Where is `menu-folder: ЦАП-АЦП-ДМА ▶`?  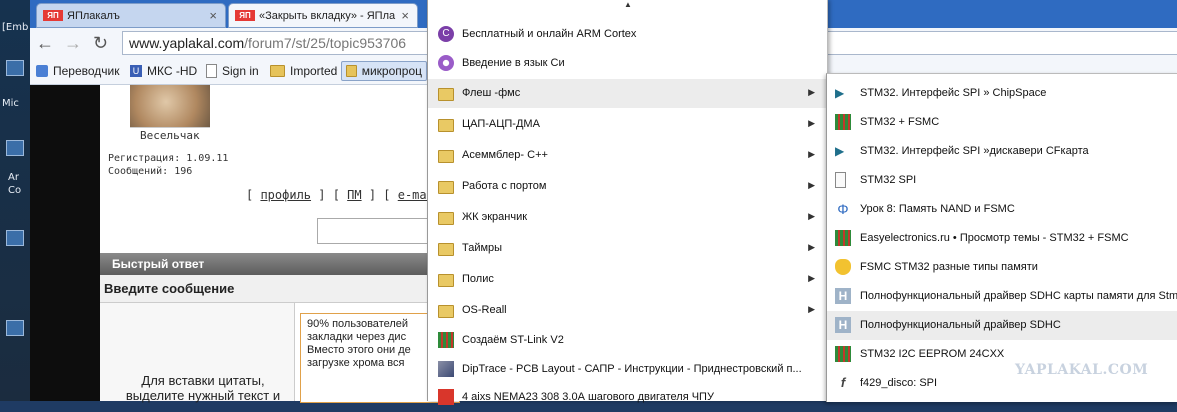
menu-folder: ЦАП-АЦП-ДМА ▶ is located at coordinates (627, 124).